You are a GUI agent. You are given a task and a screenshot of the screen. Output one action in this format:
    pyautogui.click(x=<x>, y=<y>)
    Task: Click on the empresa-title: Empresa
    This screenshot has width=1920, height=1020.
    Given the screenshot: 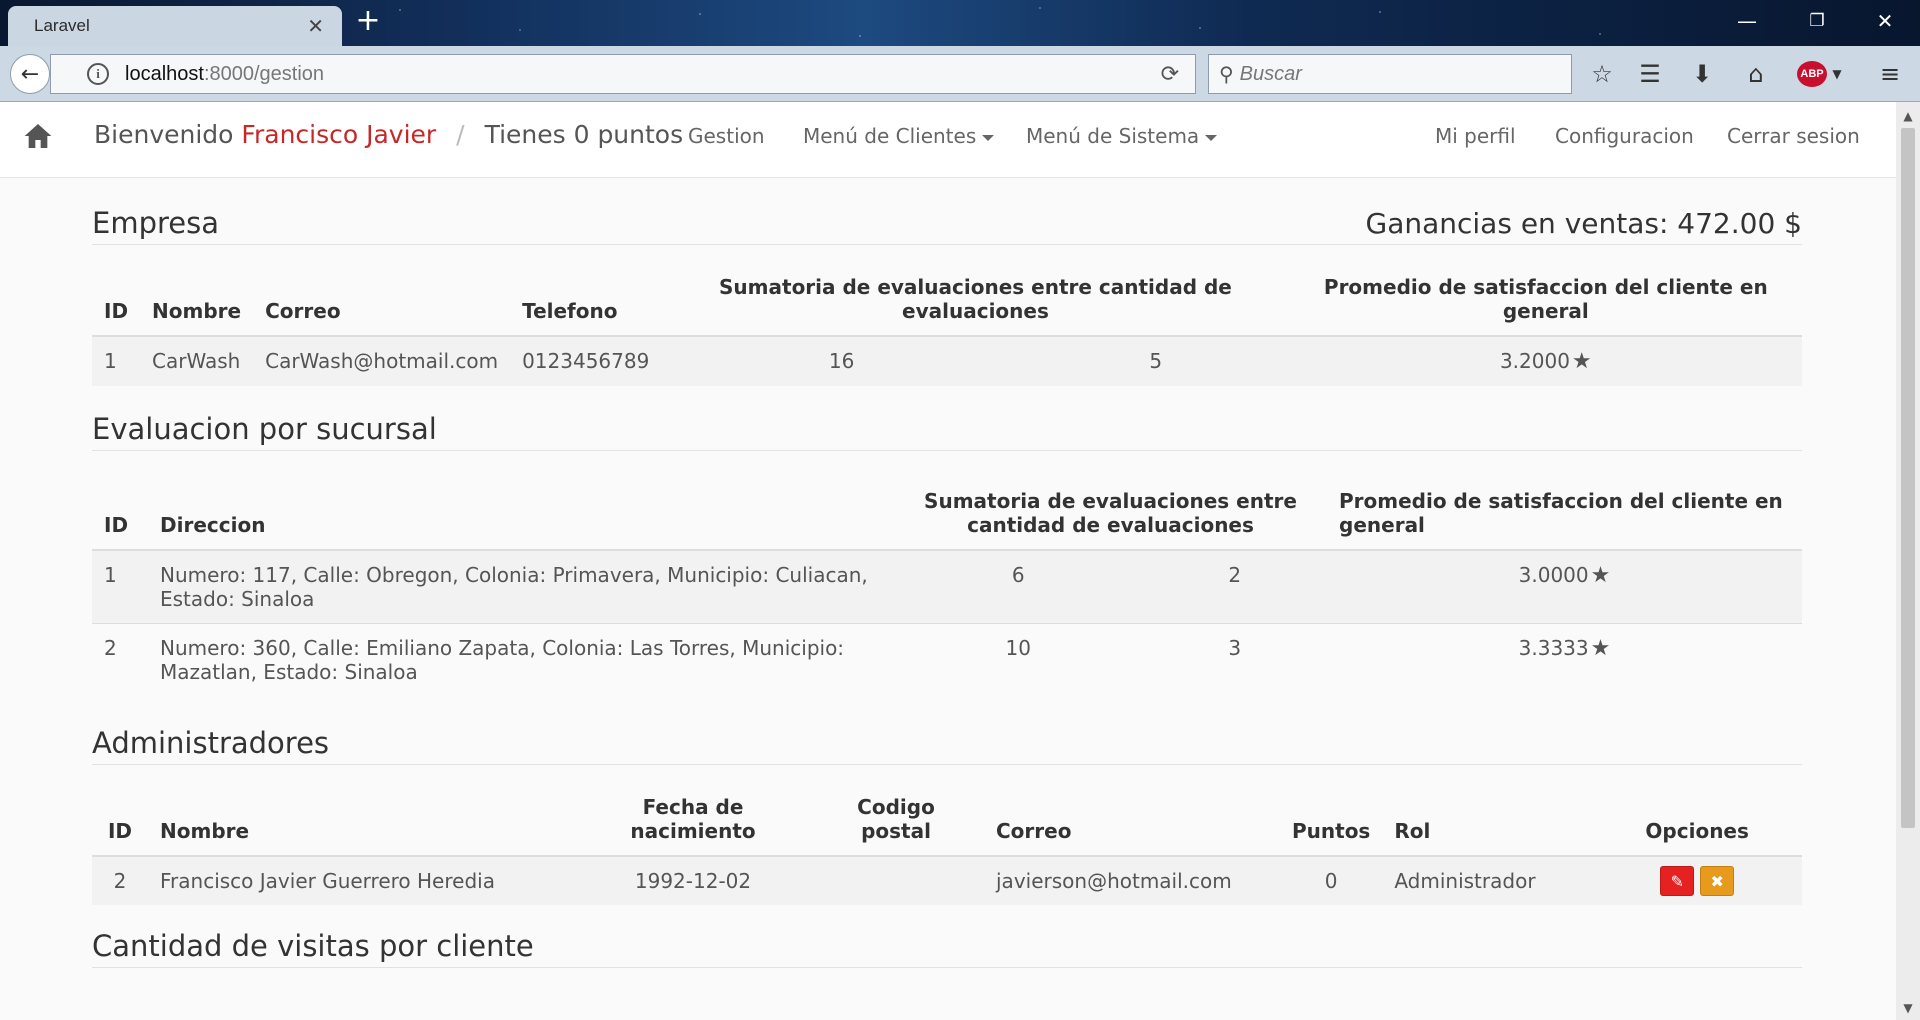 What is the action you would take?
    pyautogui.click(x=155, y=223)
    